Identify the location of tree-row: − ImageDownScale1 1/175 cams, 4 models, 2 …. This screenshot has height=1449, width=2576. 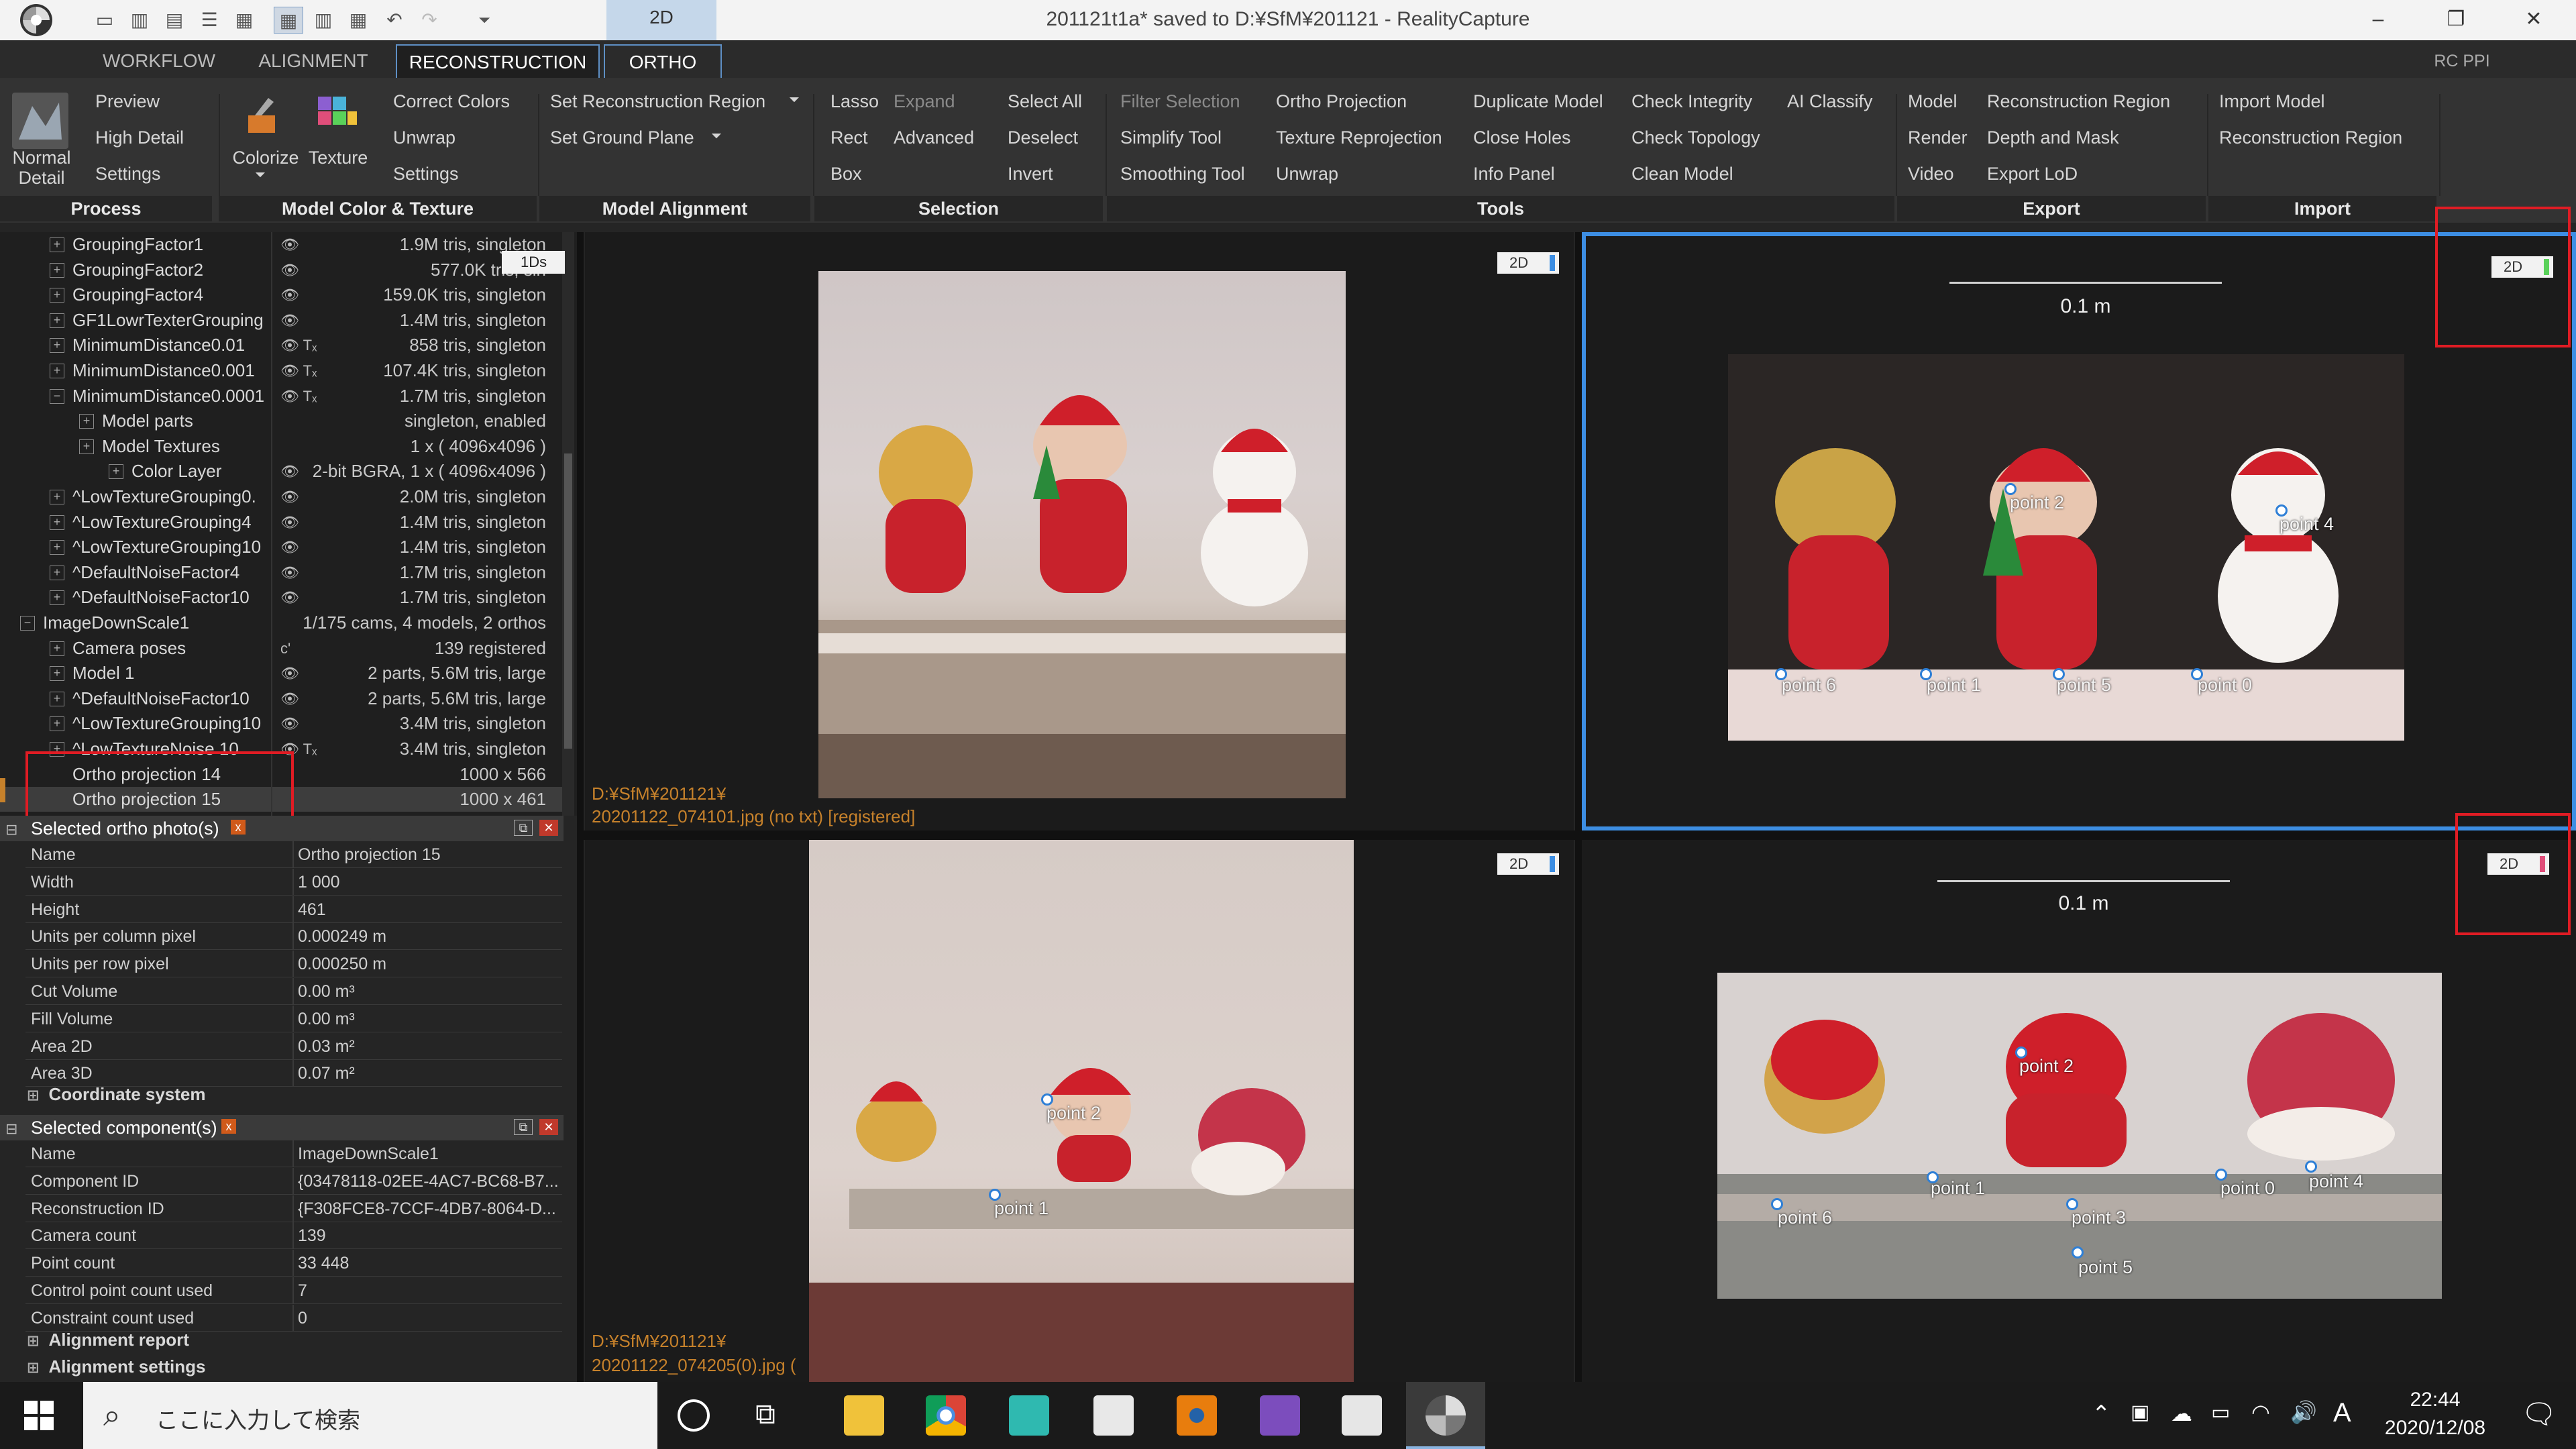
(282, 622).